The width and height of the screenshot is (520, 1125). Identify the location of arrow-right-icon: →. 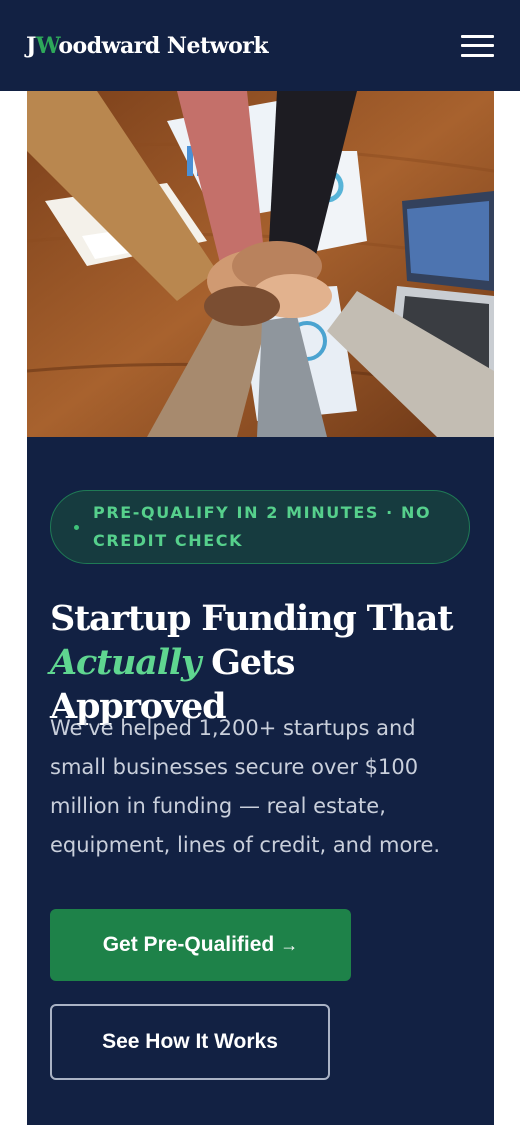
(289, 944).